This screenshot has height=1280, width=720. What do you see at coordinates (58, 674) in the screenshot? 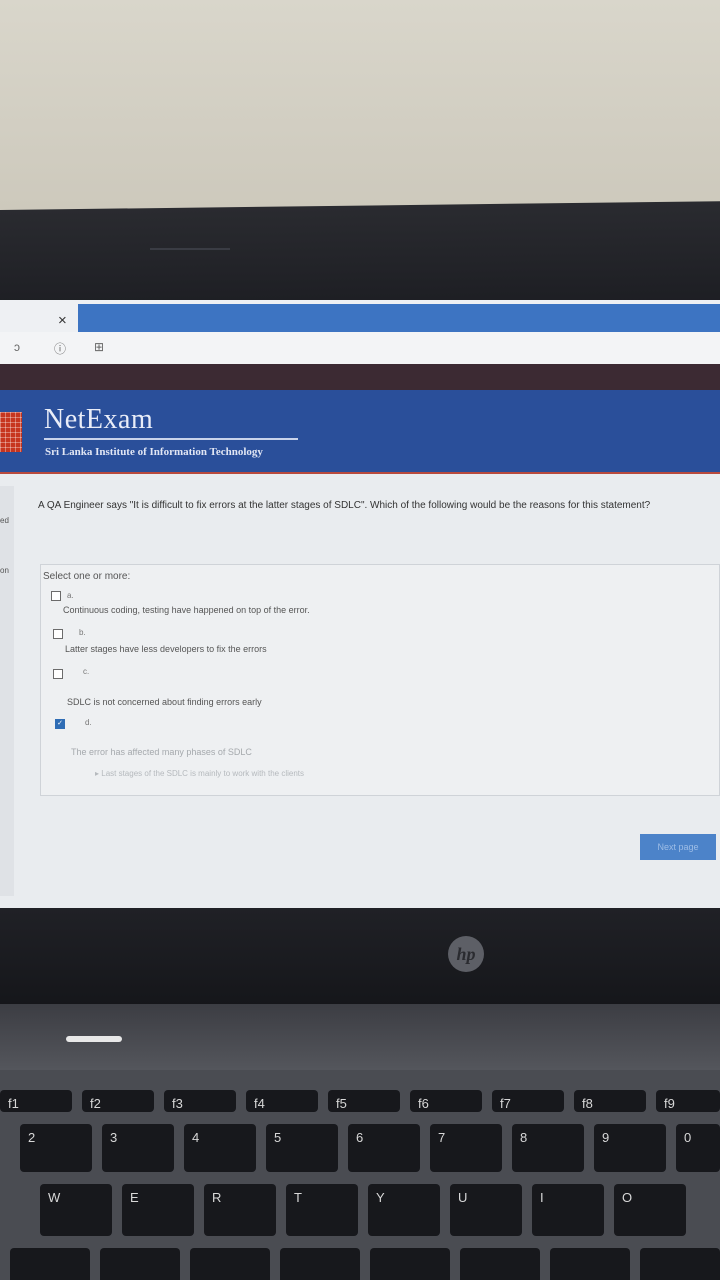
I see `option-c-checkbox` at bounding box center [58, 674].